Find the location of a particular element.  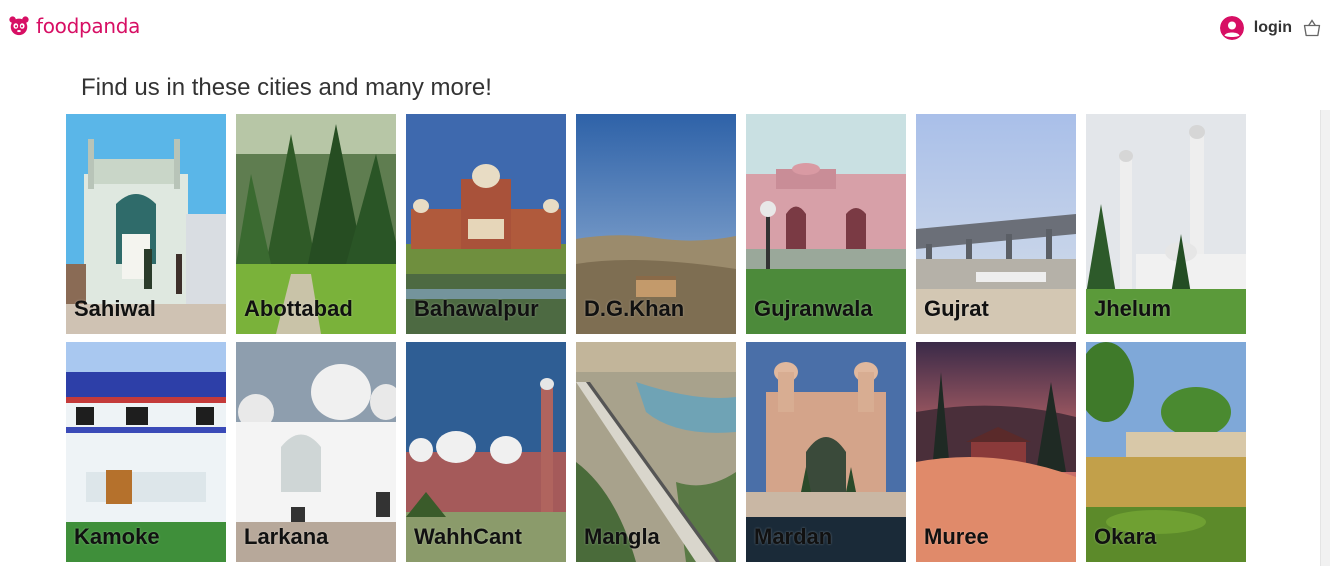

city-card-mangla: Mangla is located at coordinates (656, 452).